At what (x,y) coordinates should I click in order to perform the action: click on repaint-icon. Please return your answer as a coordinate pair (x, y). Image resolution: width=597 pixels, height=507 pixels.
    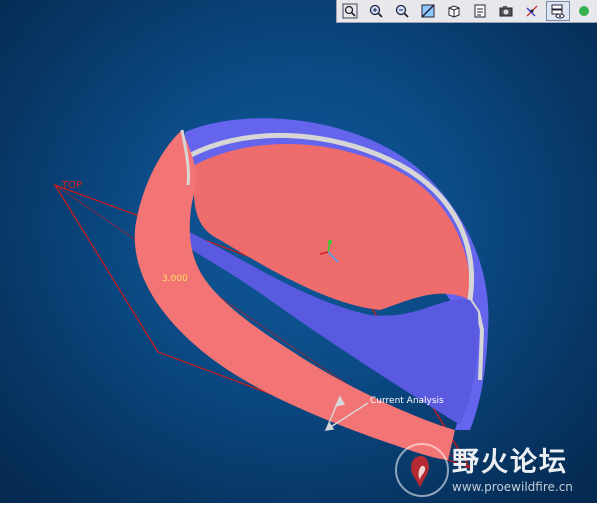
    Looking at the image, I should click on (428, 11).